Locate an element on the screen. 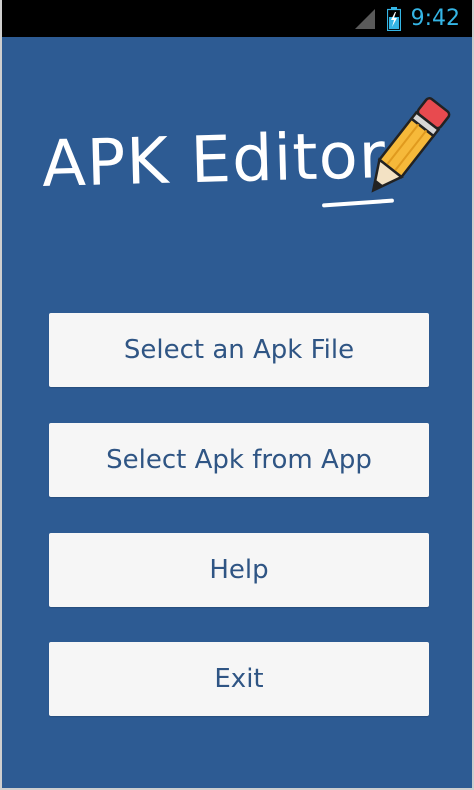 The height and width of the screenshot is (790, 474). select-apk-file-button: Select an Apk File is located at coordinates (239, 350).